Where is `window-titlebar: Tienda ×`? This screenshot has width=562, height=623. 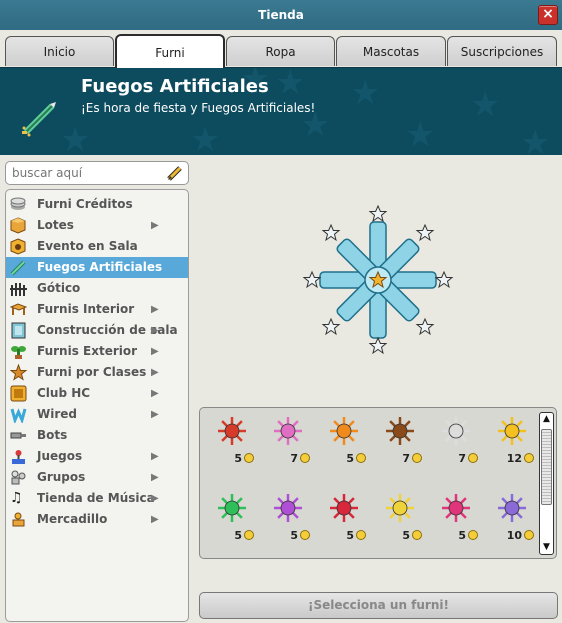 window-titlebar: Tienda × is located at coordinates (281, 15).